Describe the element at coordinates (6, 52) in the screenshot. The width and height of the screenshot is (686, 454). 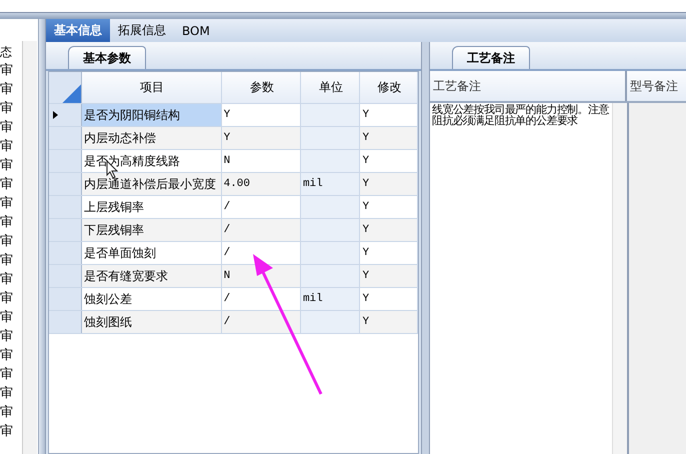
I see `column-header: 态` at that location.